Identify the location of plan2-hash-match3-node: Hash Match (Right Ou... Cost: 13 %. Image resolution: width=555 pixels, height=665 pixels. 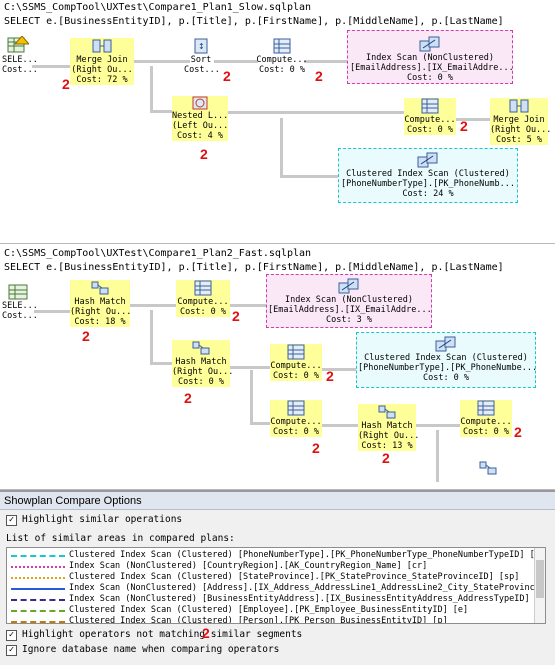
(389, 427).